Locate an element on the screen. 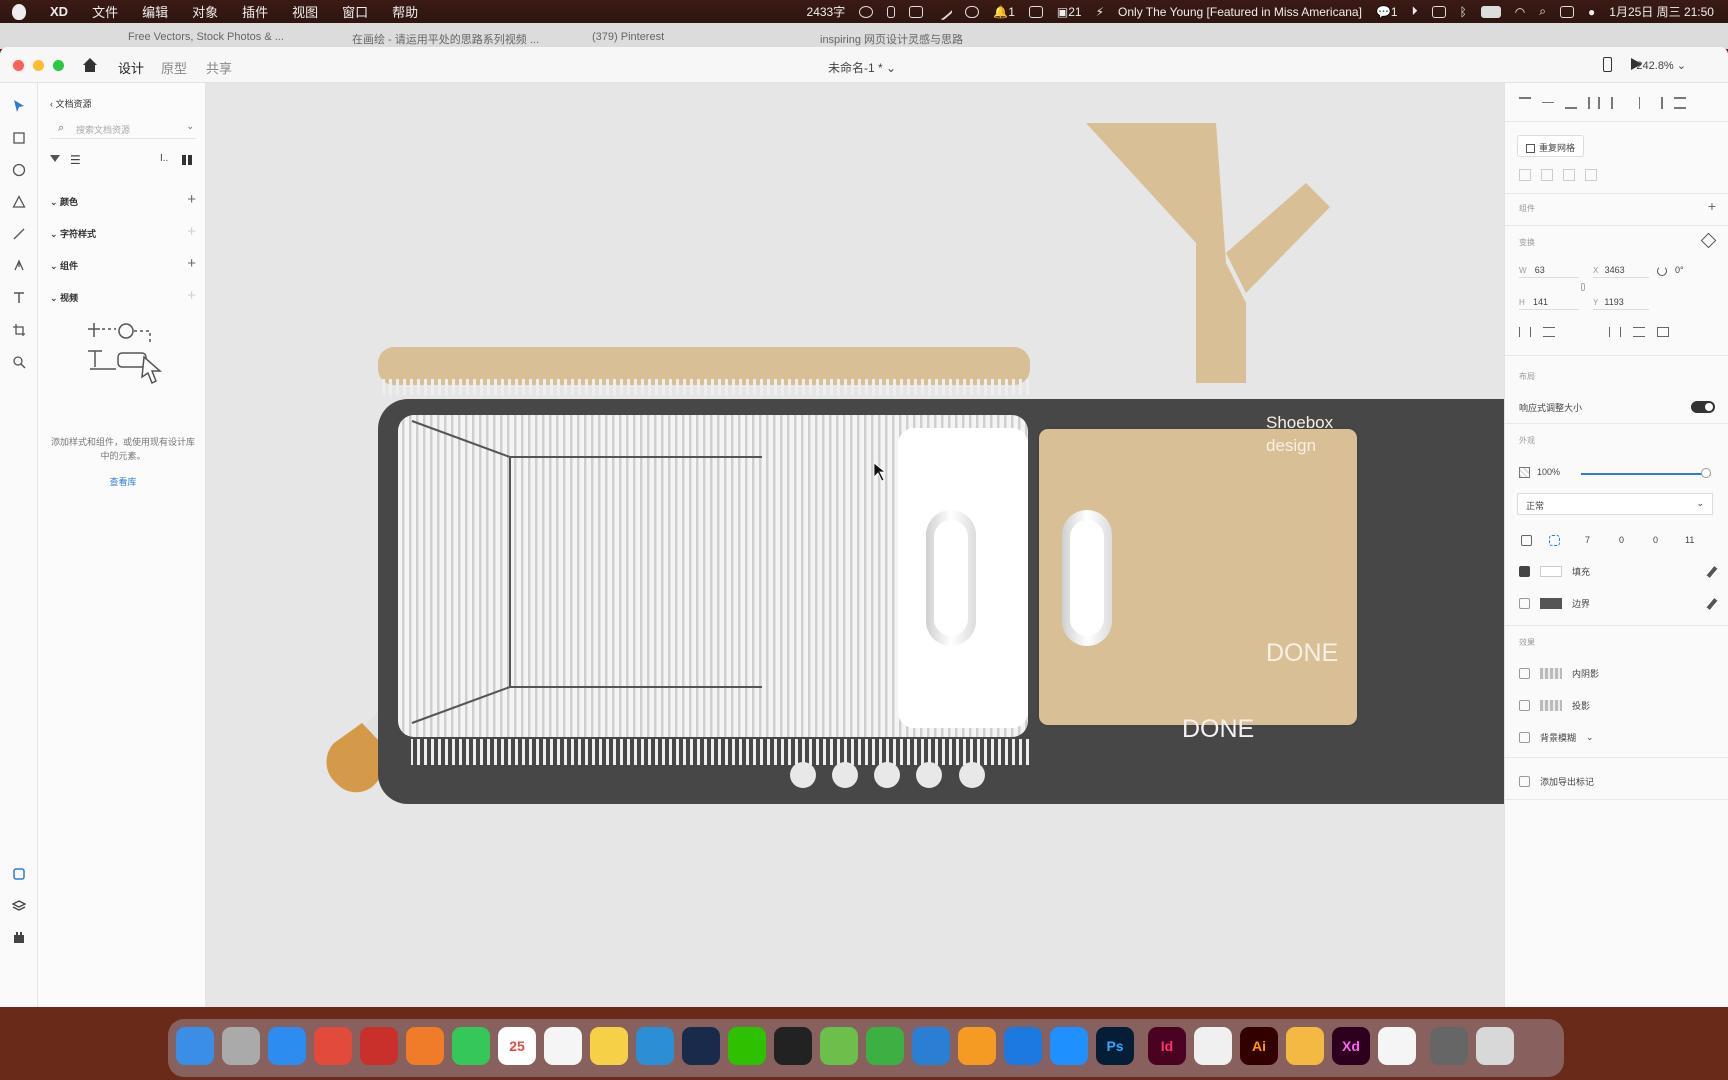 This screenshot has height=1080, width=1728. home-icon is located at coordinates (90, 65).